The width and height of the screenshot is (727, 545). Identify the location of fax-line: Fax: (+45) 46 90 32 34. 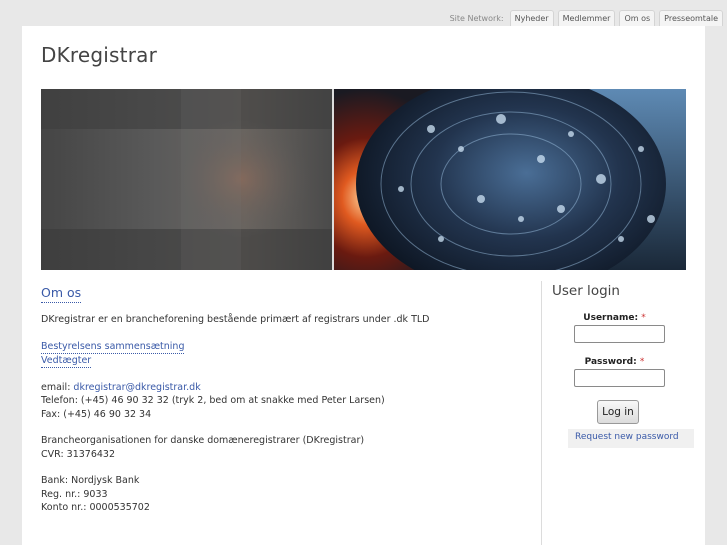
(96, 414).